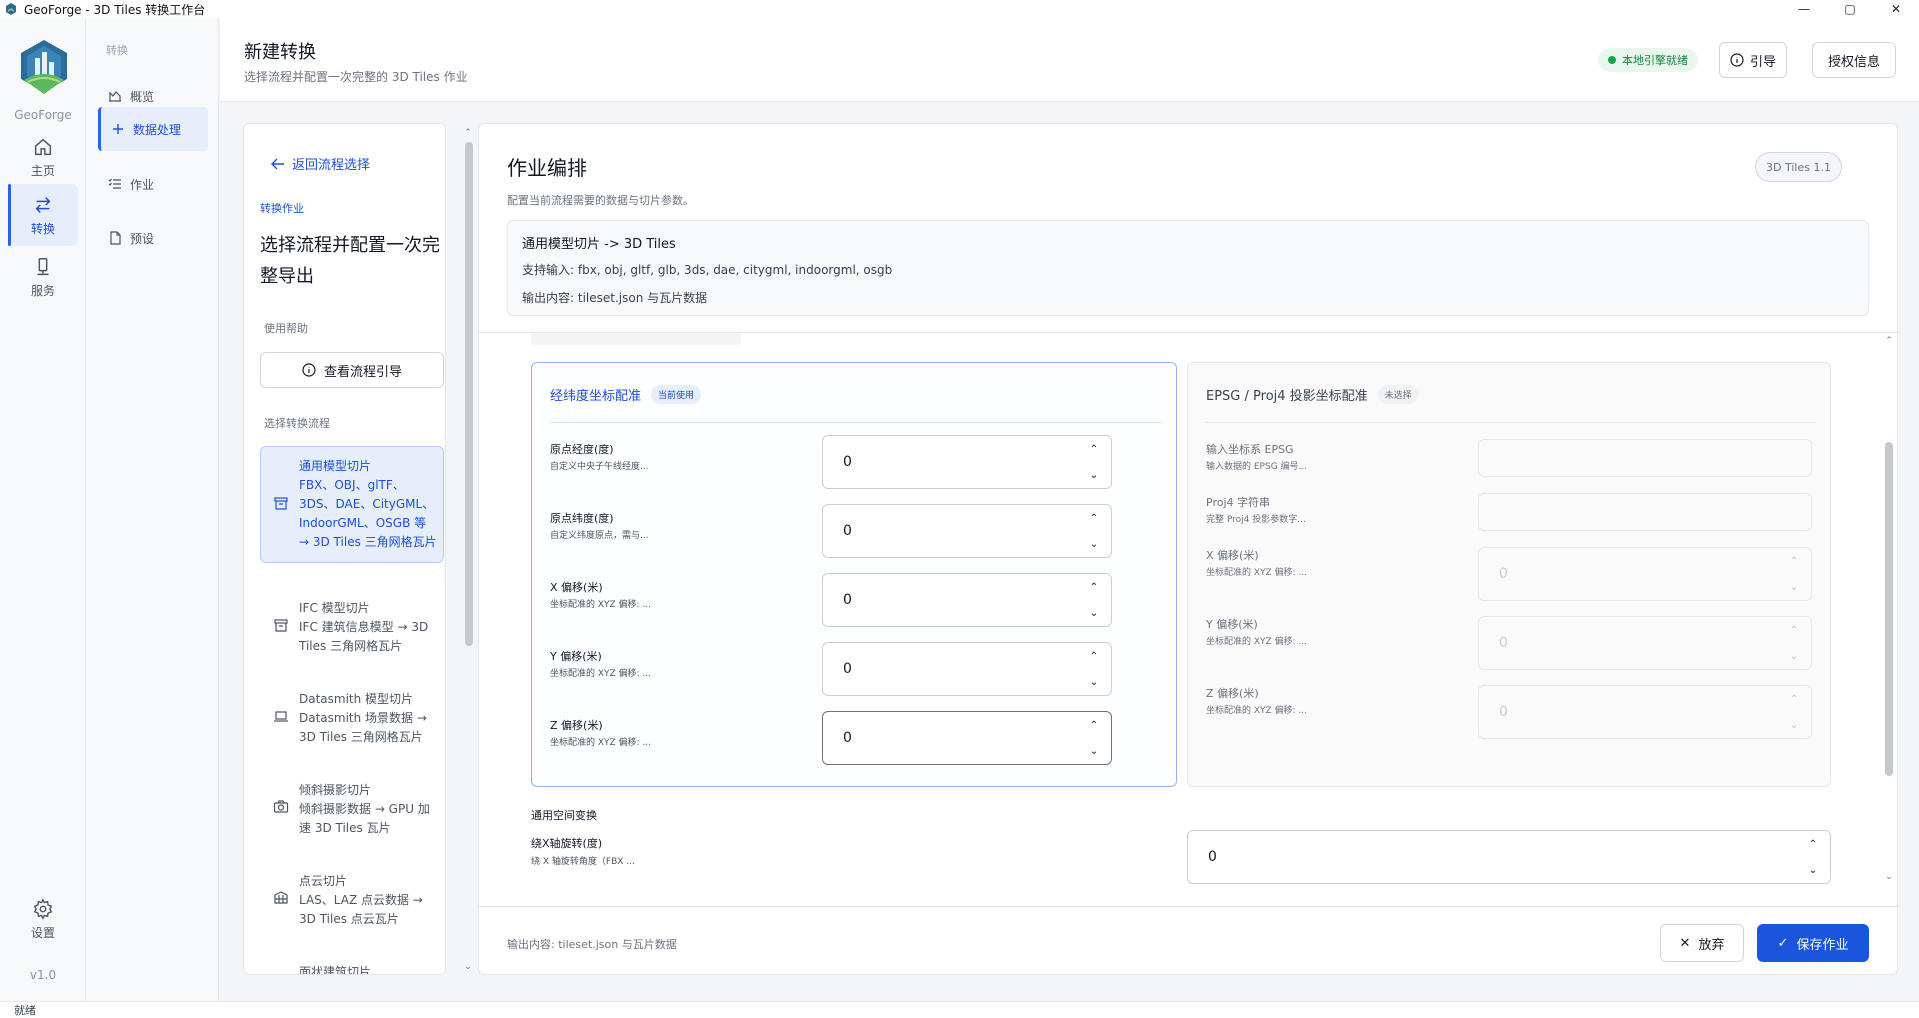  Describe the element at coordinates (636, 339) in the screenshot. I see `faded-tab` at that location.